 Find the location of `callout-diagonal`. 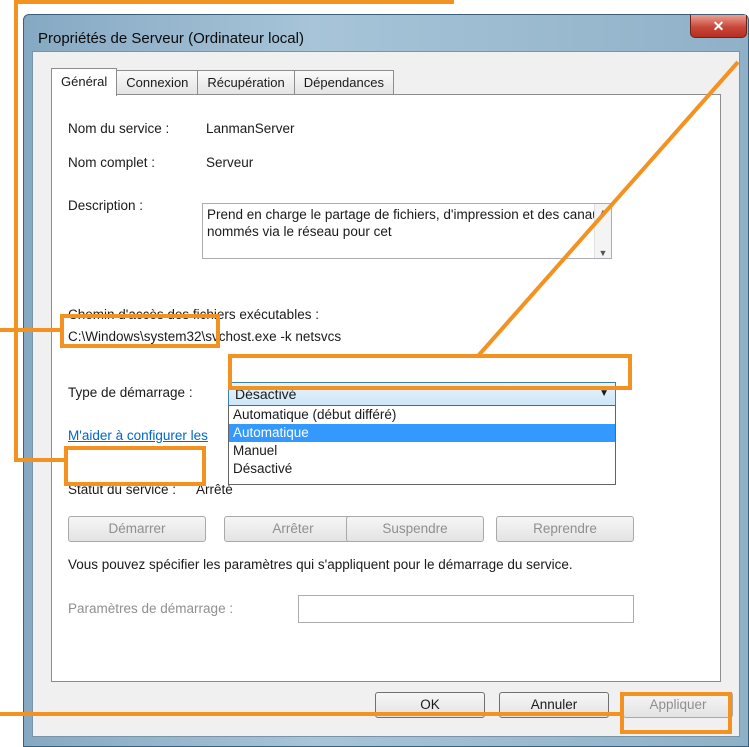

callout-diagonal is located at coordinates (608, 209).